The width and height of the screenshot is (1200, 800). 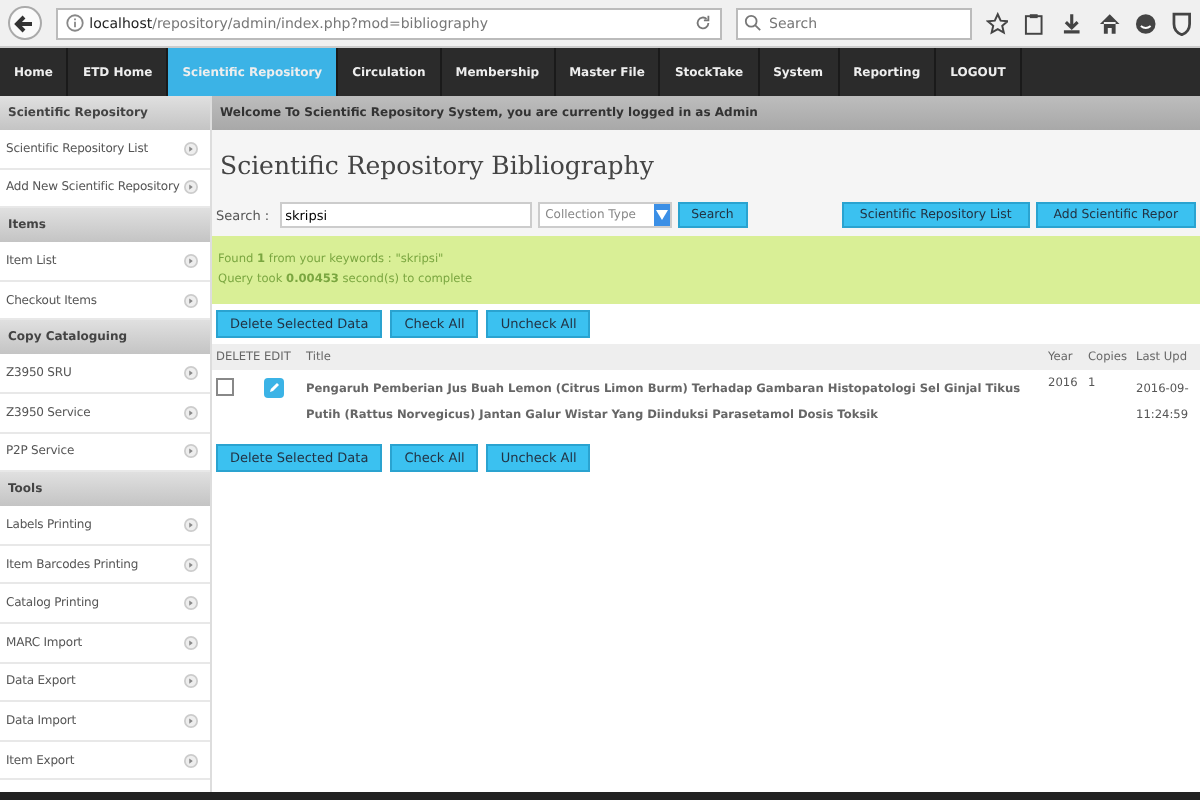 What do you see at coordinates (702, 23) in the screenshot?
I see `reload-icon` at bounding box center [702, 23].